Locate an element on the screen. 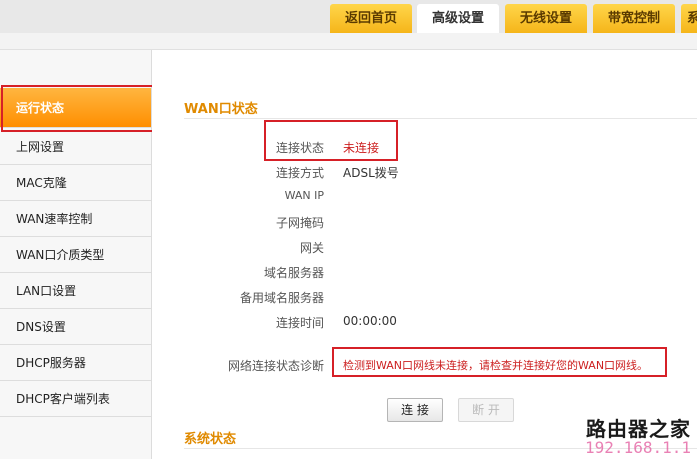 This screenshot has width=697, height=459. highlight-box-diagnosis is located at coordinates (499, 362).